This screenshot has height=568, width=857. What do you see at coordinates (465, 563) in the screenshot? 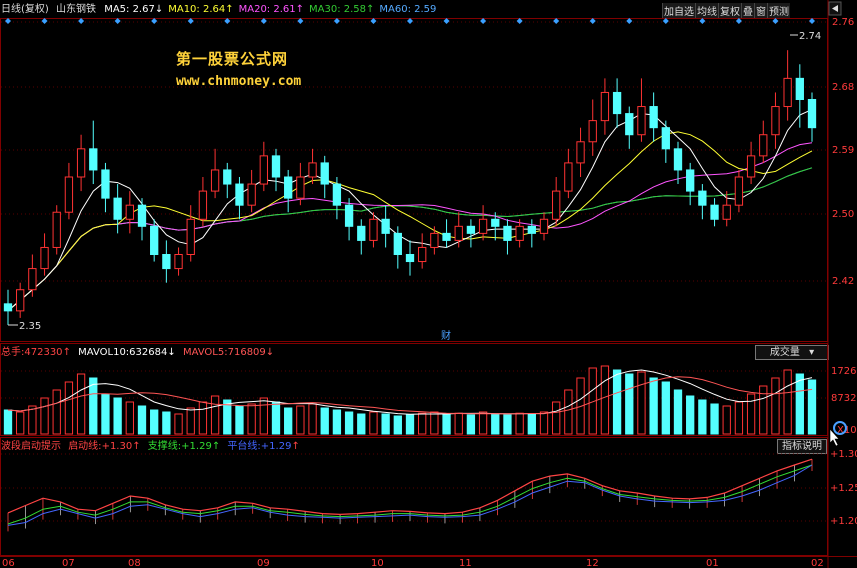
I see `date-tick: 11` at bounding box center [465, 563].